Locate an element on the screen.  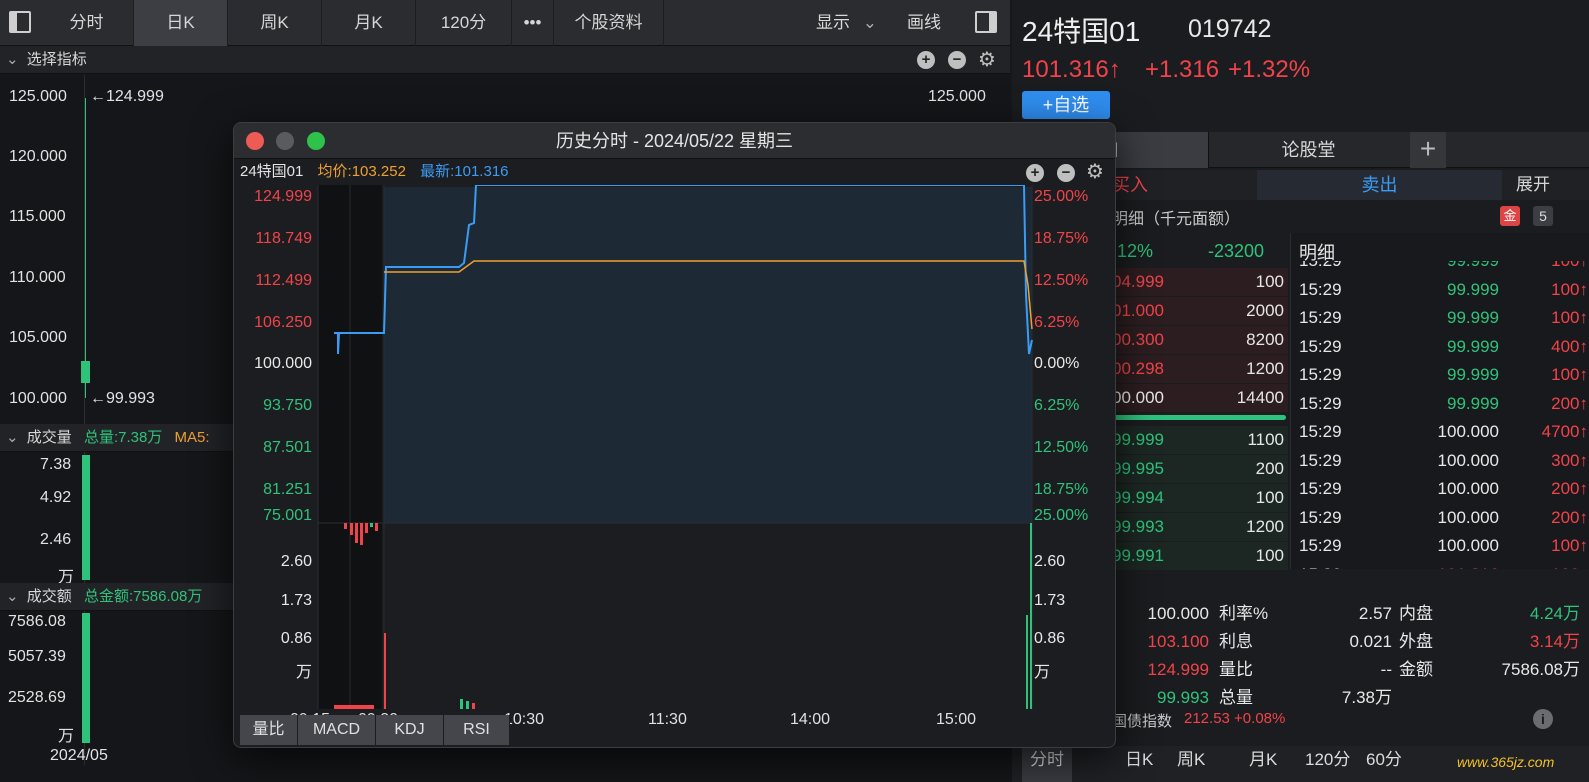
x-tick: 11:30 is located at coordinates (667, 719).